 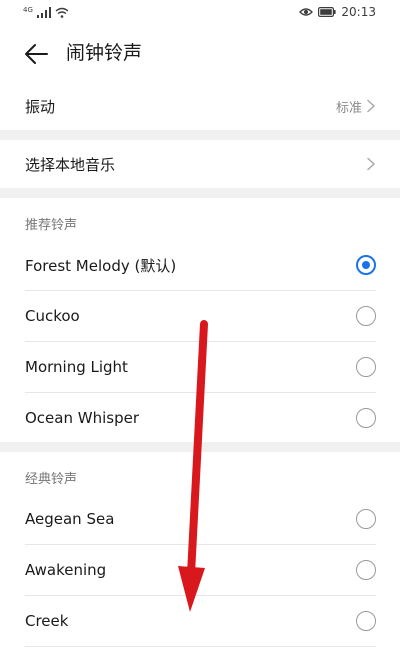 What do you see at coordinates (200, 519) in the screenshot?
I see `ringtone-row: Aegean Sea` at bounding box center [200, 519].